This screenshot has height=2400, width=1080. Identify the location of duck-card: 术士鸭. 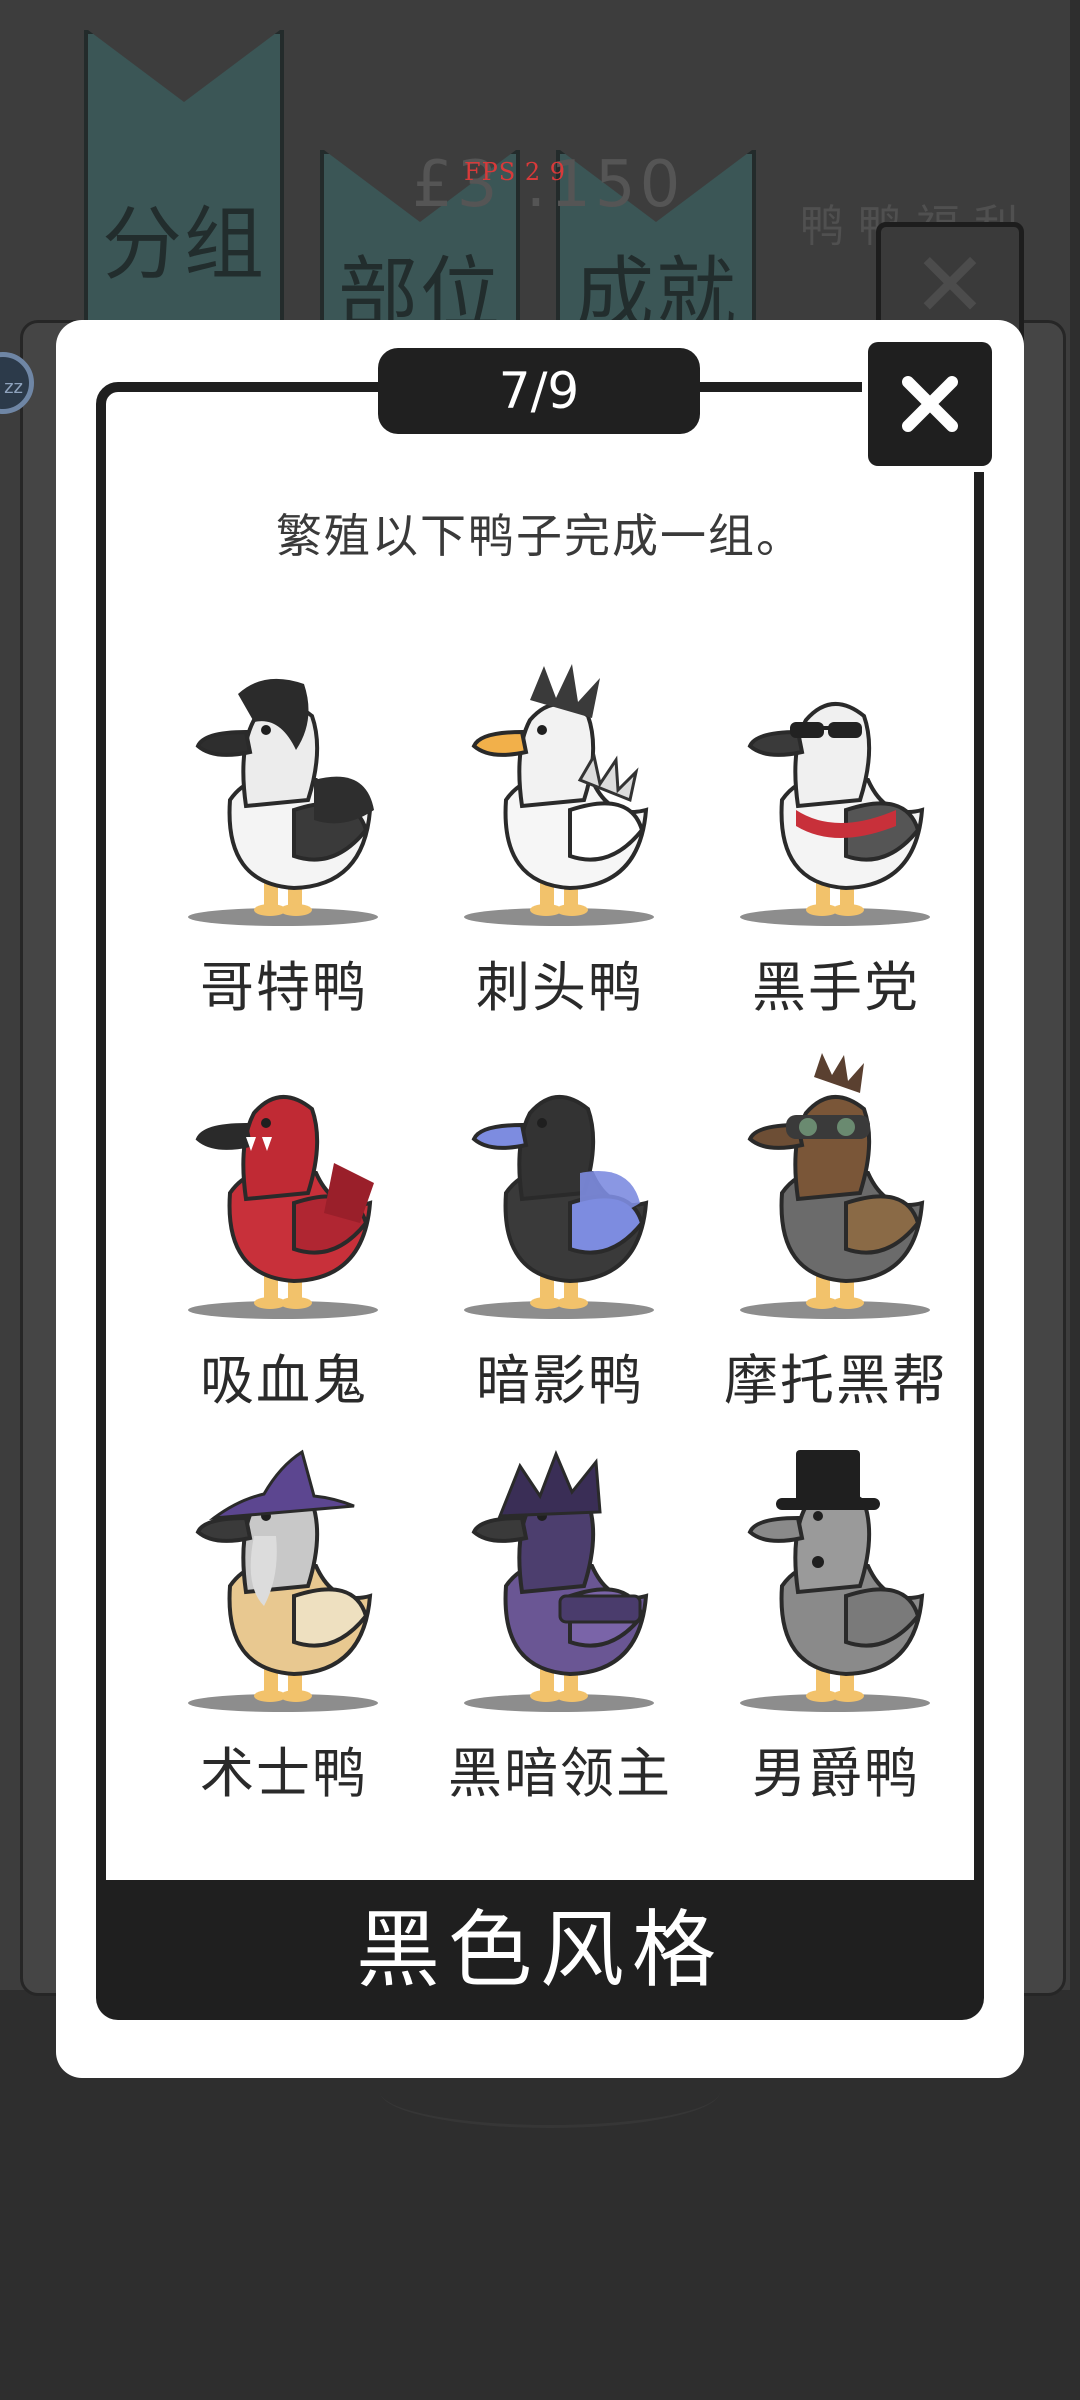
(284, 1642).